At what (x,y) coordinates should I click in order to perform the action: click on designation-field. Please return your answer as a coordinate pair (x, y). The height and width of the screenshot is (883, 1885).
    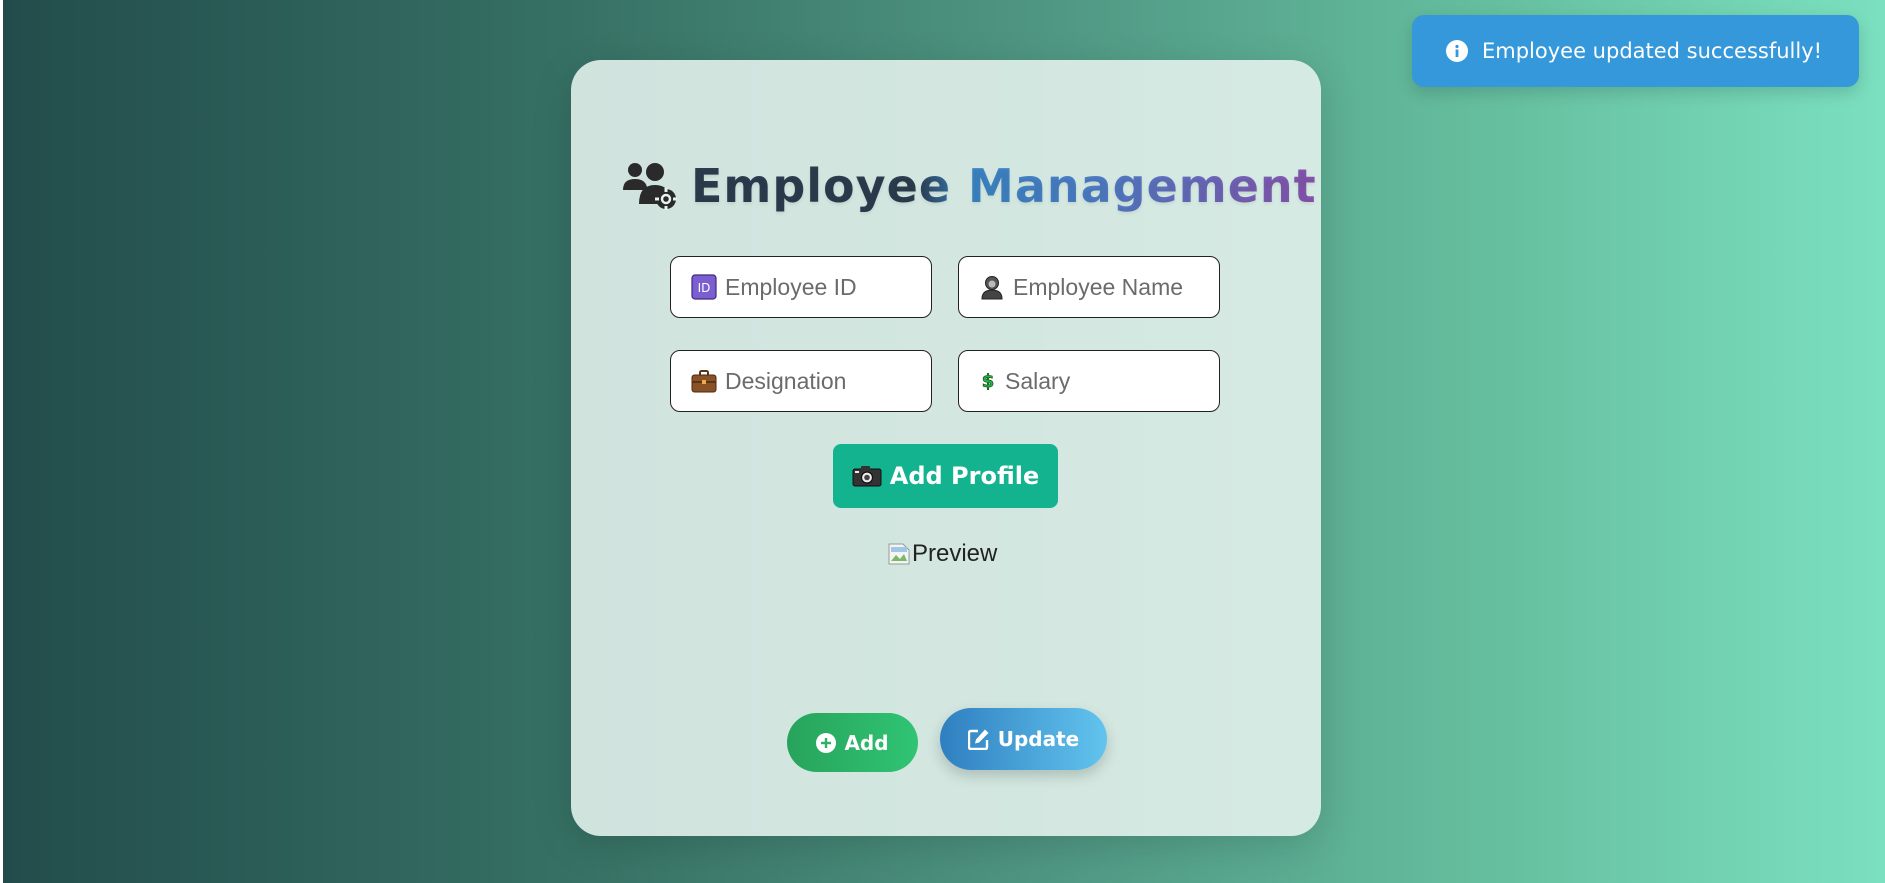
    Looking at the image, I should click on (801, 381).